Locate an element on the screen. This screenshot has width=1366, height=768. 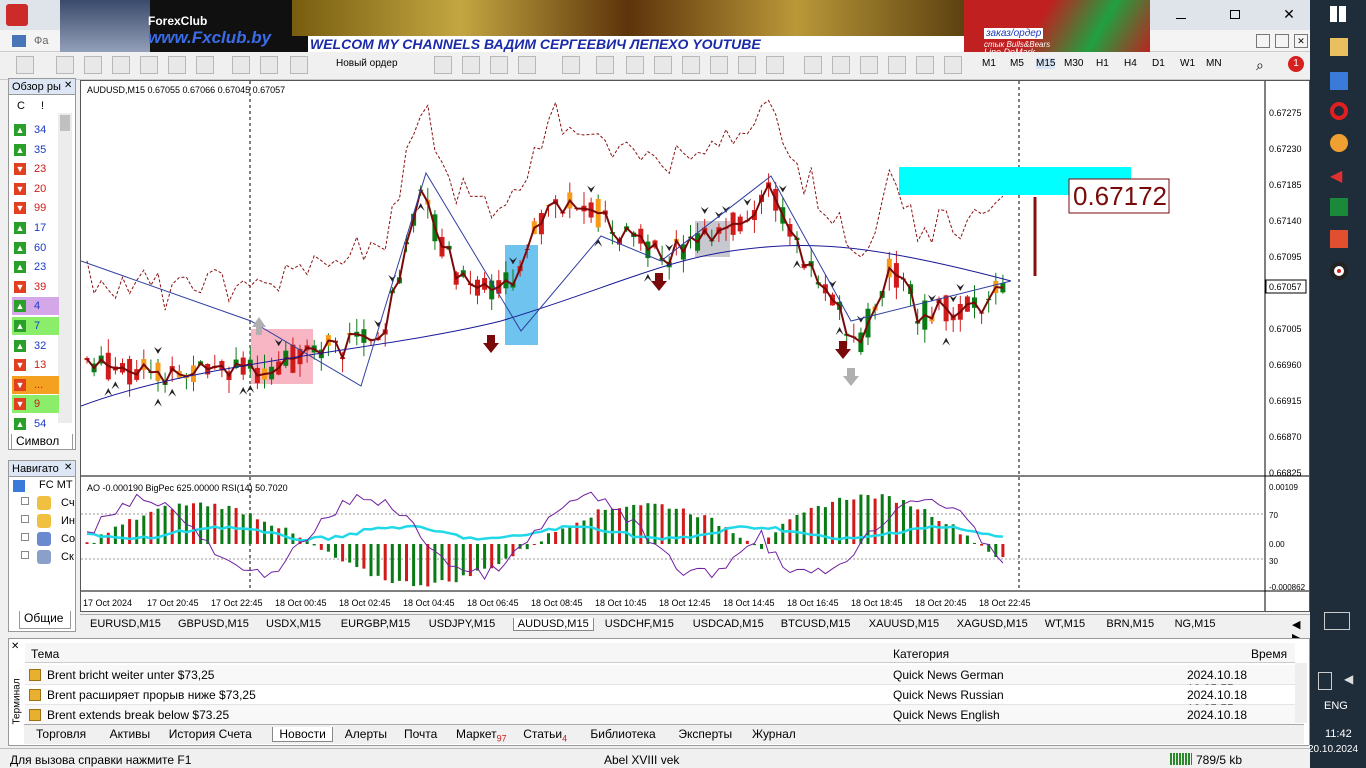
symbol-tab: NG,M15 is located at coordinates (1195, 624).